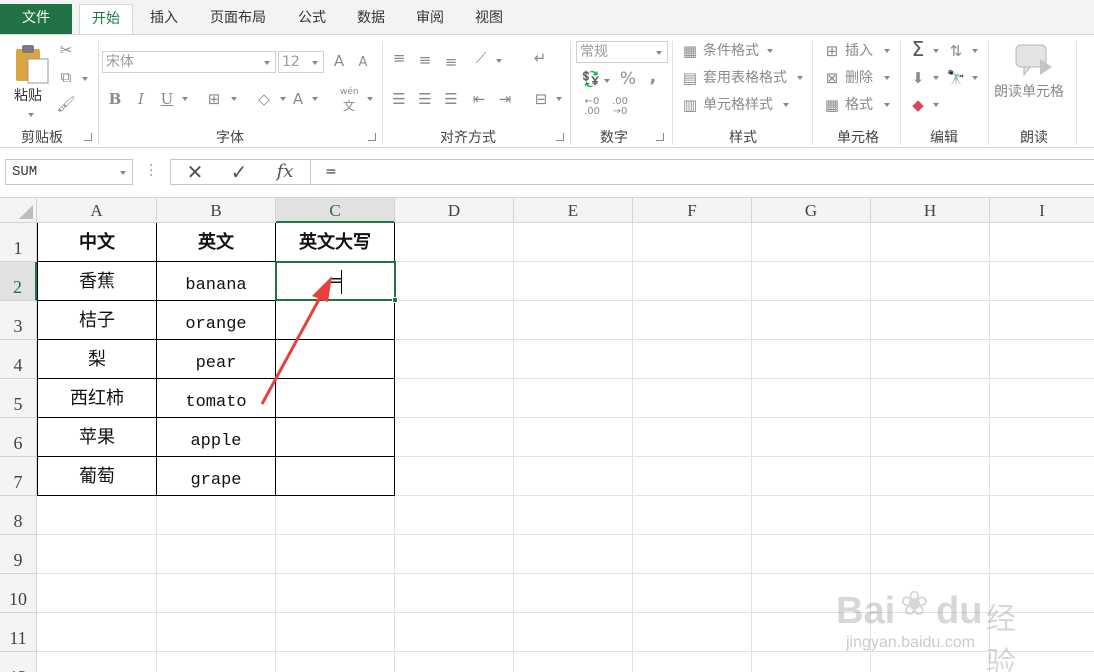  Describe the element at coordinates (372, 137) in the screenshot. I see `font-launcher-icon` at that location.